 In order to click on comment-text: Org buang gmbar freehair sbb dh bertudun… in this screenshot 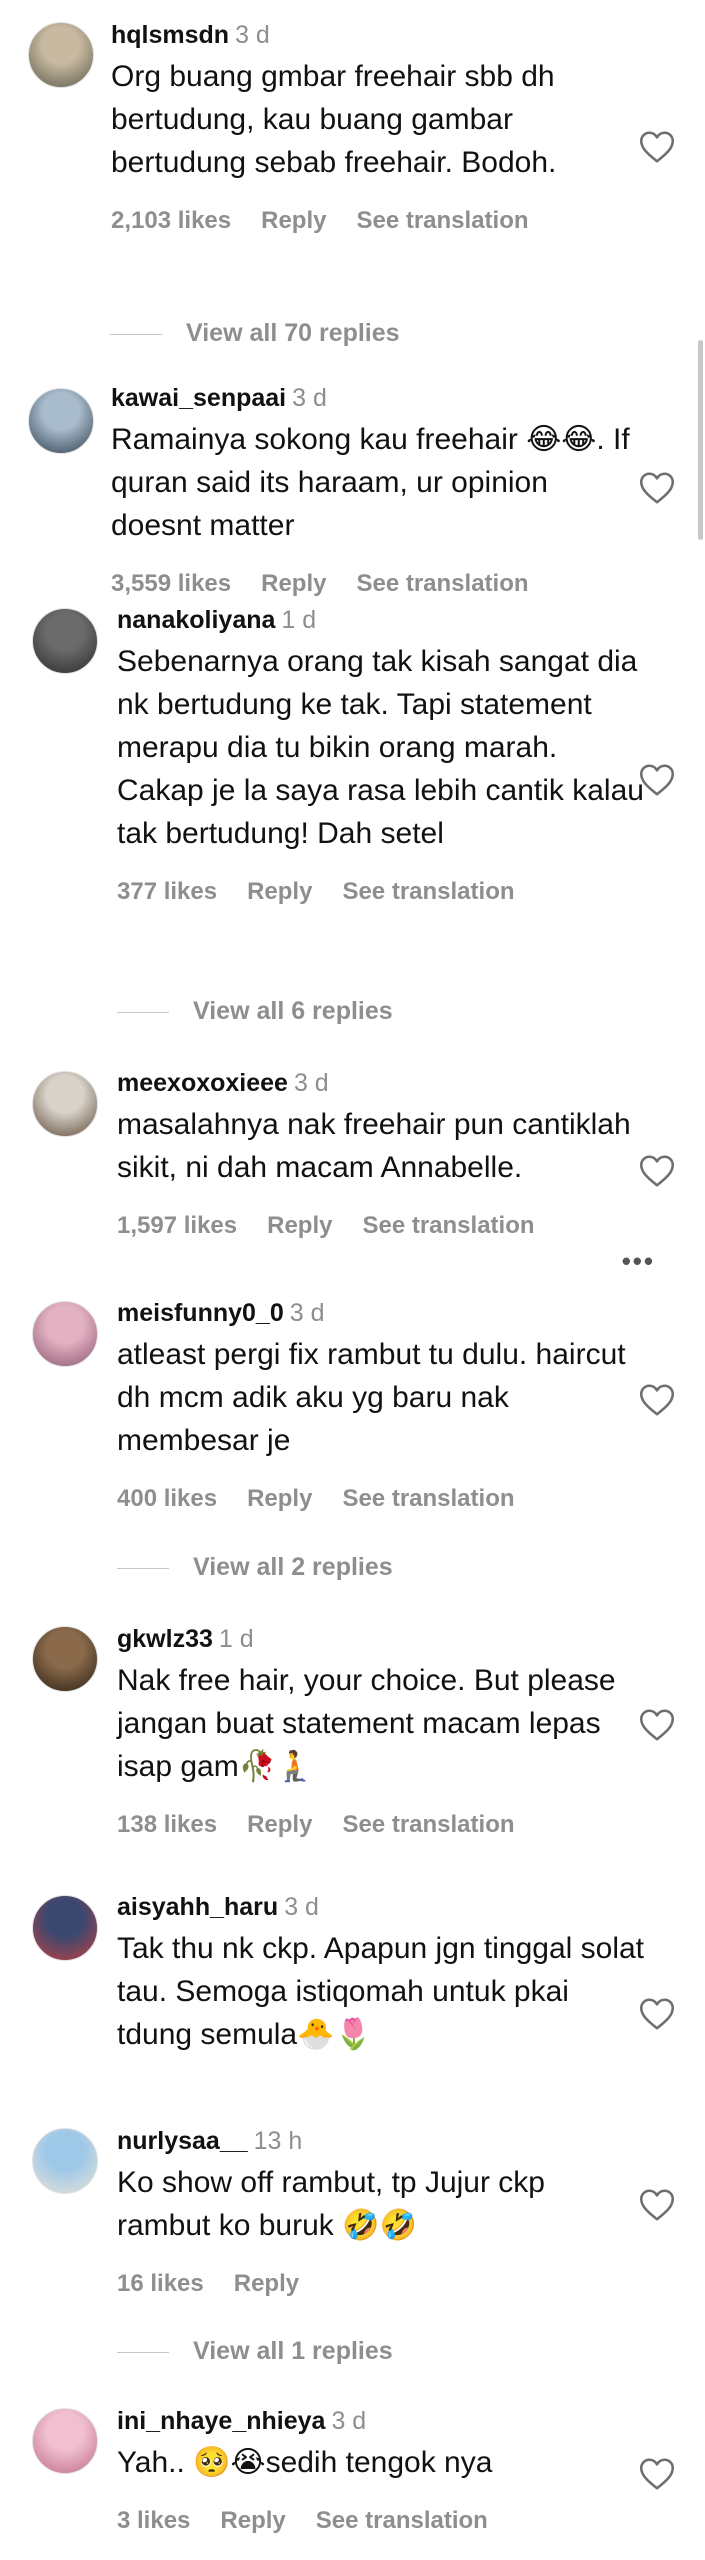, I will do `click(334, 119)`.